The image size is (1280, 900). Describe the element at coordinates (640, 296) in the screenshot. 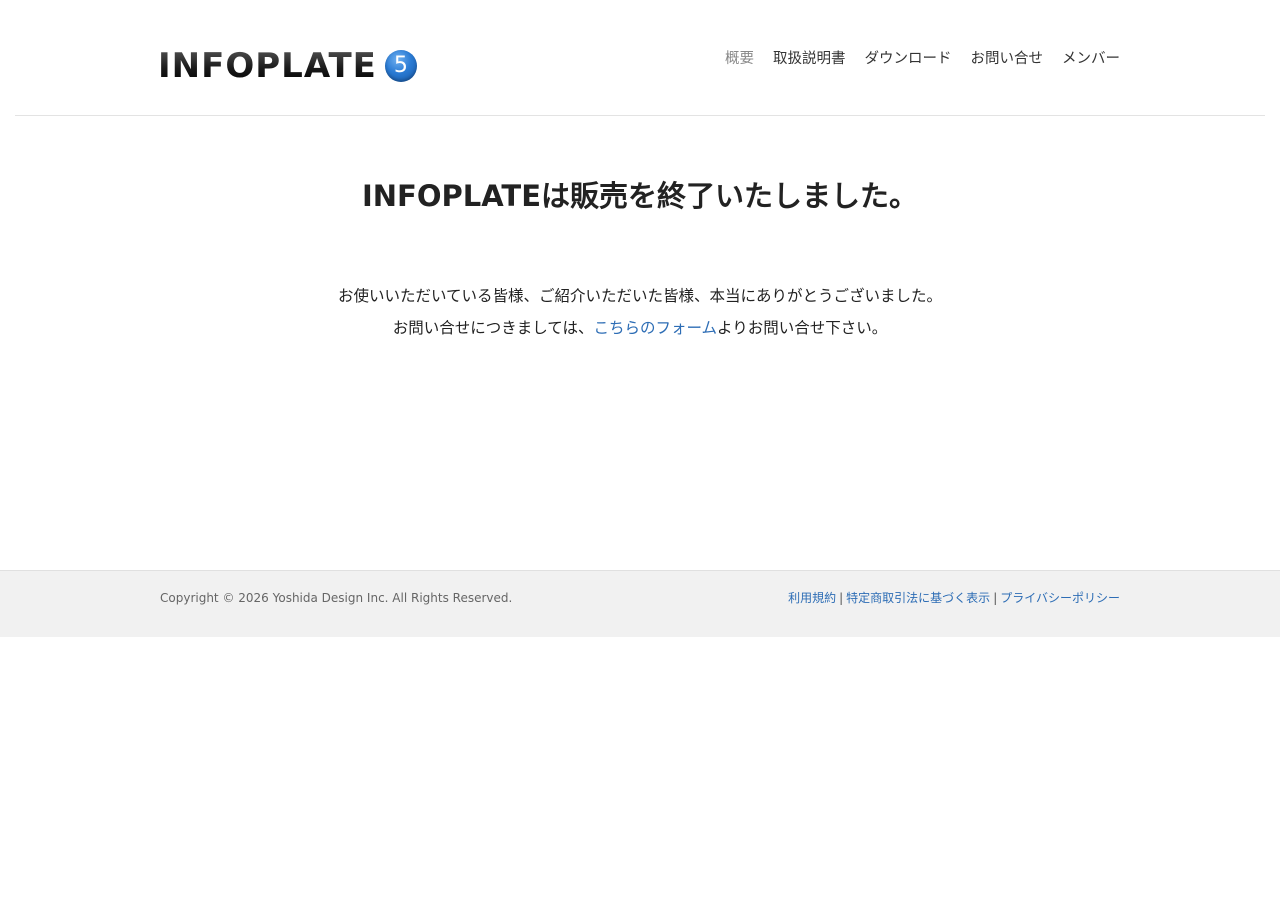

I see `thanks-line: お使いいただいている皆様、ご紹介いただいた皆様、本当にありがとうございました。` at that location.